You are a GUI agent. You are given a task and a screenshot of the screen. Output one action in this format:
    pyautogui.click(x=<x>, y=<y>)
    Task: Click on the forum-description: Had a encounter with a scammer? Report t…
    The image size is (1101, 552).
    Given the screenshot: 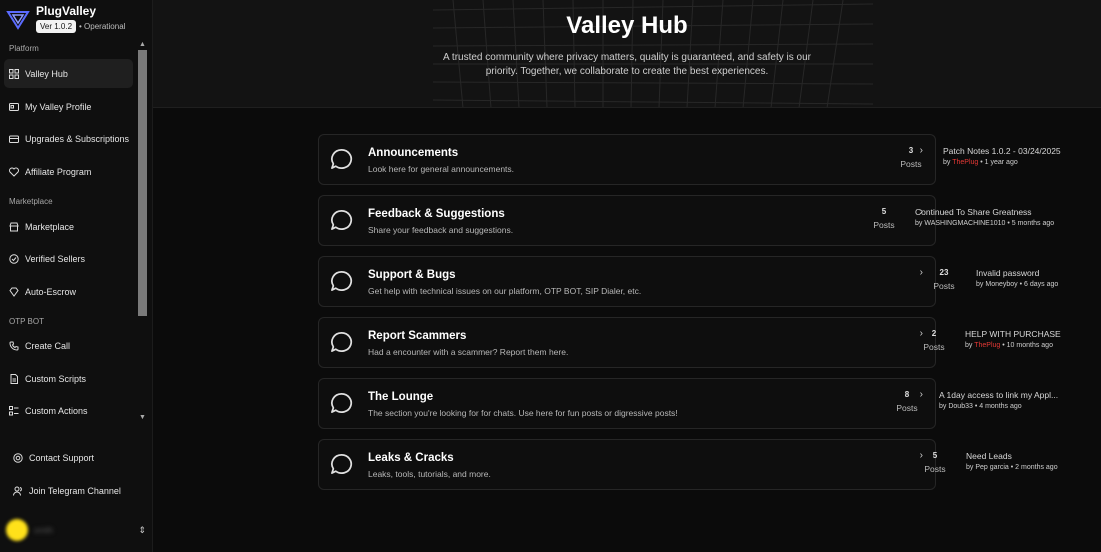 What is the action you would take?
    pyautogui.click(x=468, y=352)
    